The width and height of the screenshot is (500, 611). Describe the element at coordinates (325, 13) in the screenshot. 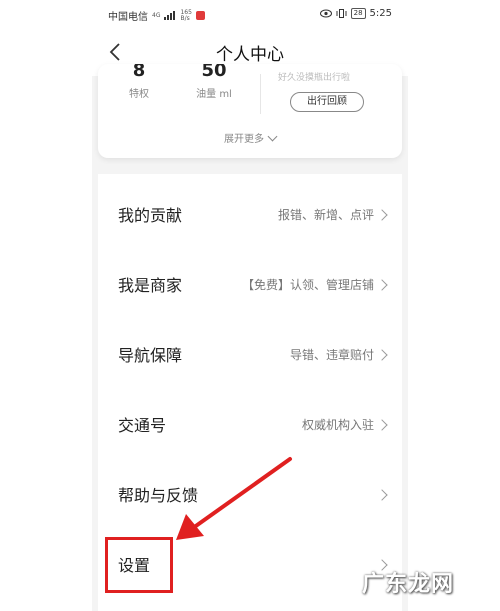

I see `eye-icon` at that location.